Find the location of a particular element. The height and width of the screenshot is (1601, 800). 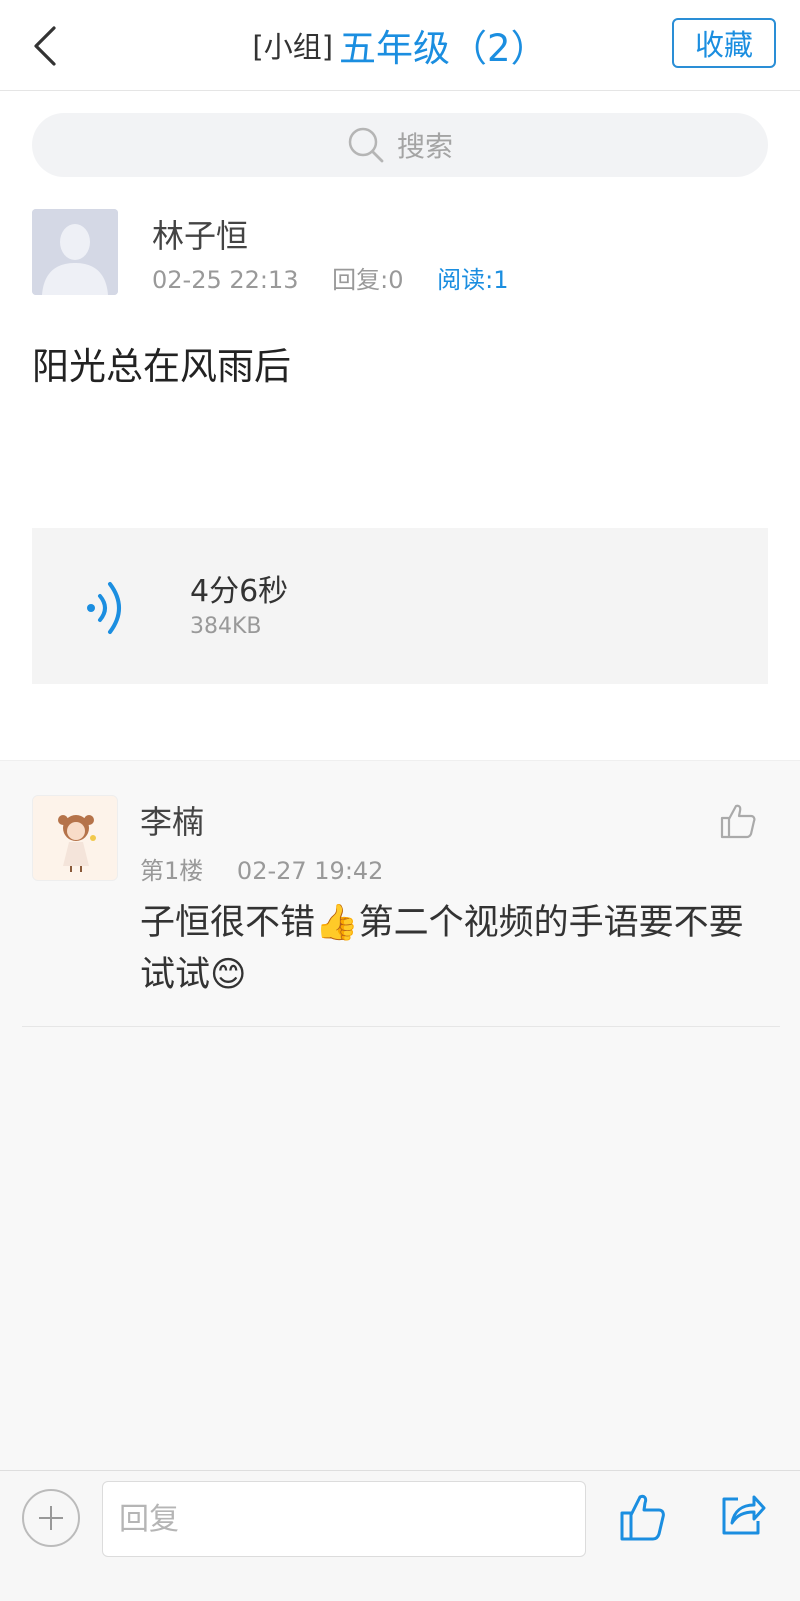

bottom-bar is located at coordinates (400, 1535).